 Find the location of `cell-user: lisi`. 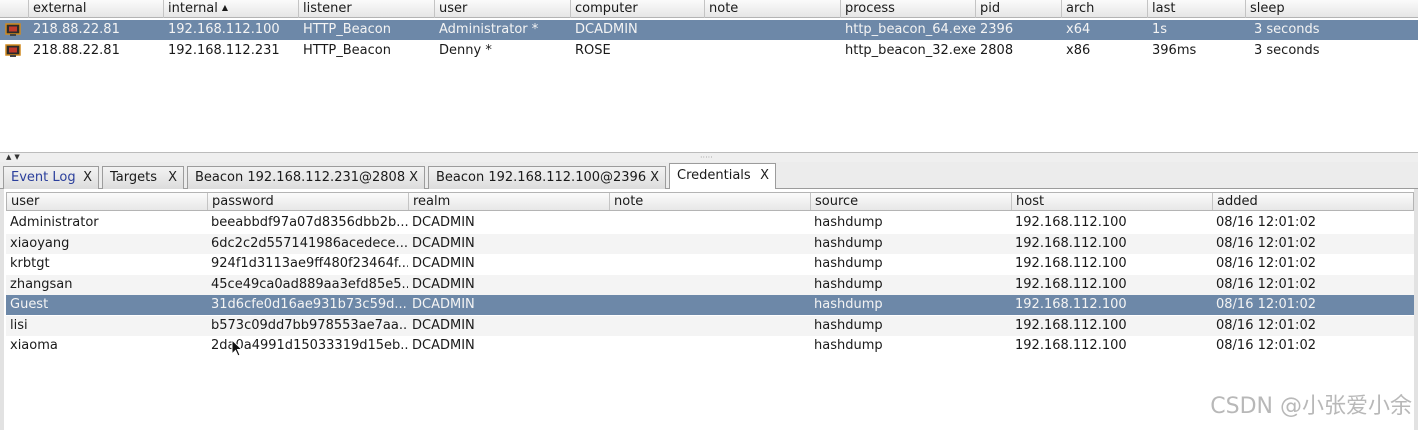

cell-user: lisi is located at coordinates (19, 325).